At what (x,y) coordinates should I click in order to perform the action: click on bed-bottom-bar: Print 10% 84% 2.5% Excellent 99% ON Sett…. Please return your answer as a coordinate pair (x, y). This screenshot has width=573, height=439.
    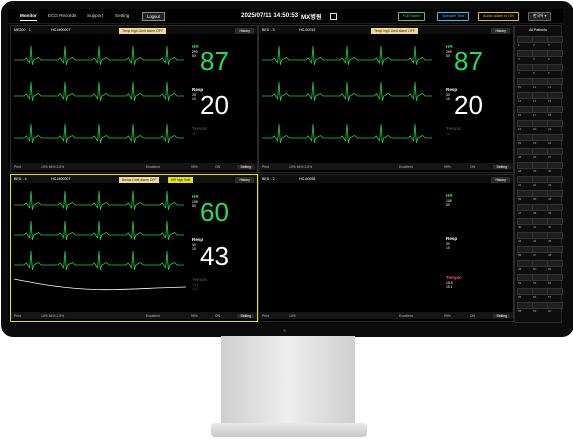
    Looking at the image, I should click on (134, 315).